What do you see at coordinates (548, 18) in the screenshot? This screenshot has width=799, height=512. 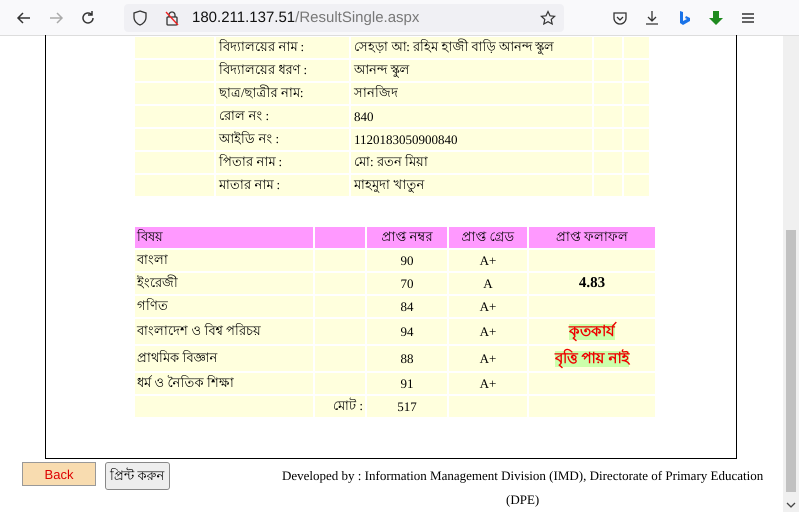 I see `bookmark-star-icon` at bounding box center [548, 18].